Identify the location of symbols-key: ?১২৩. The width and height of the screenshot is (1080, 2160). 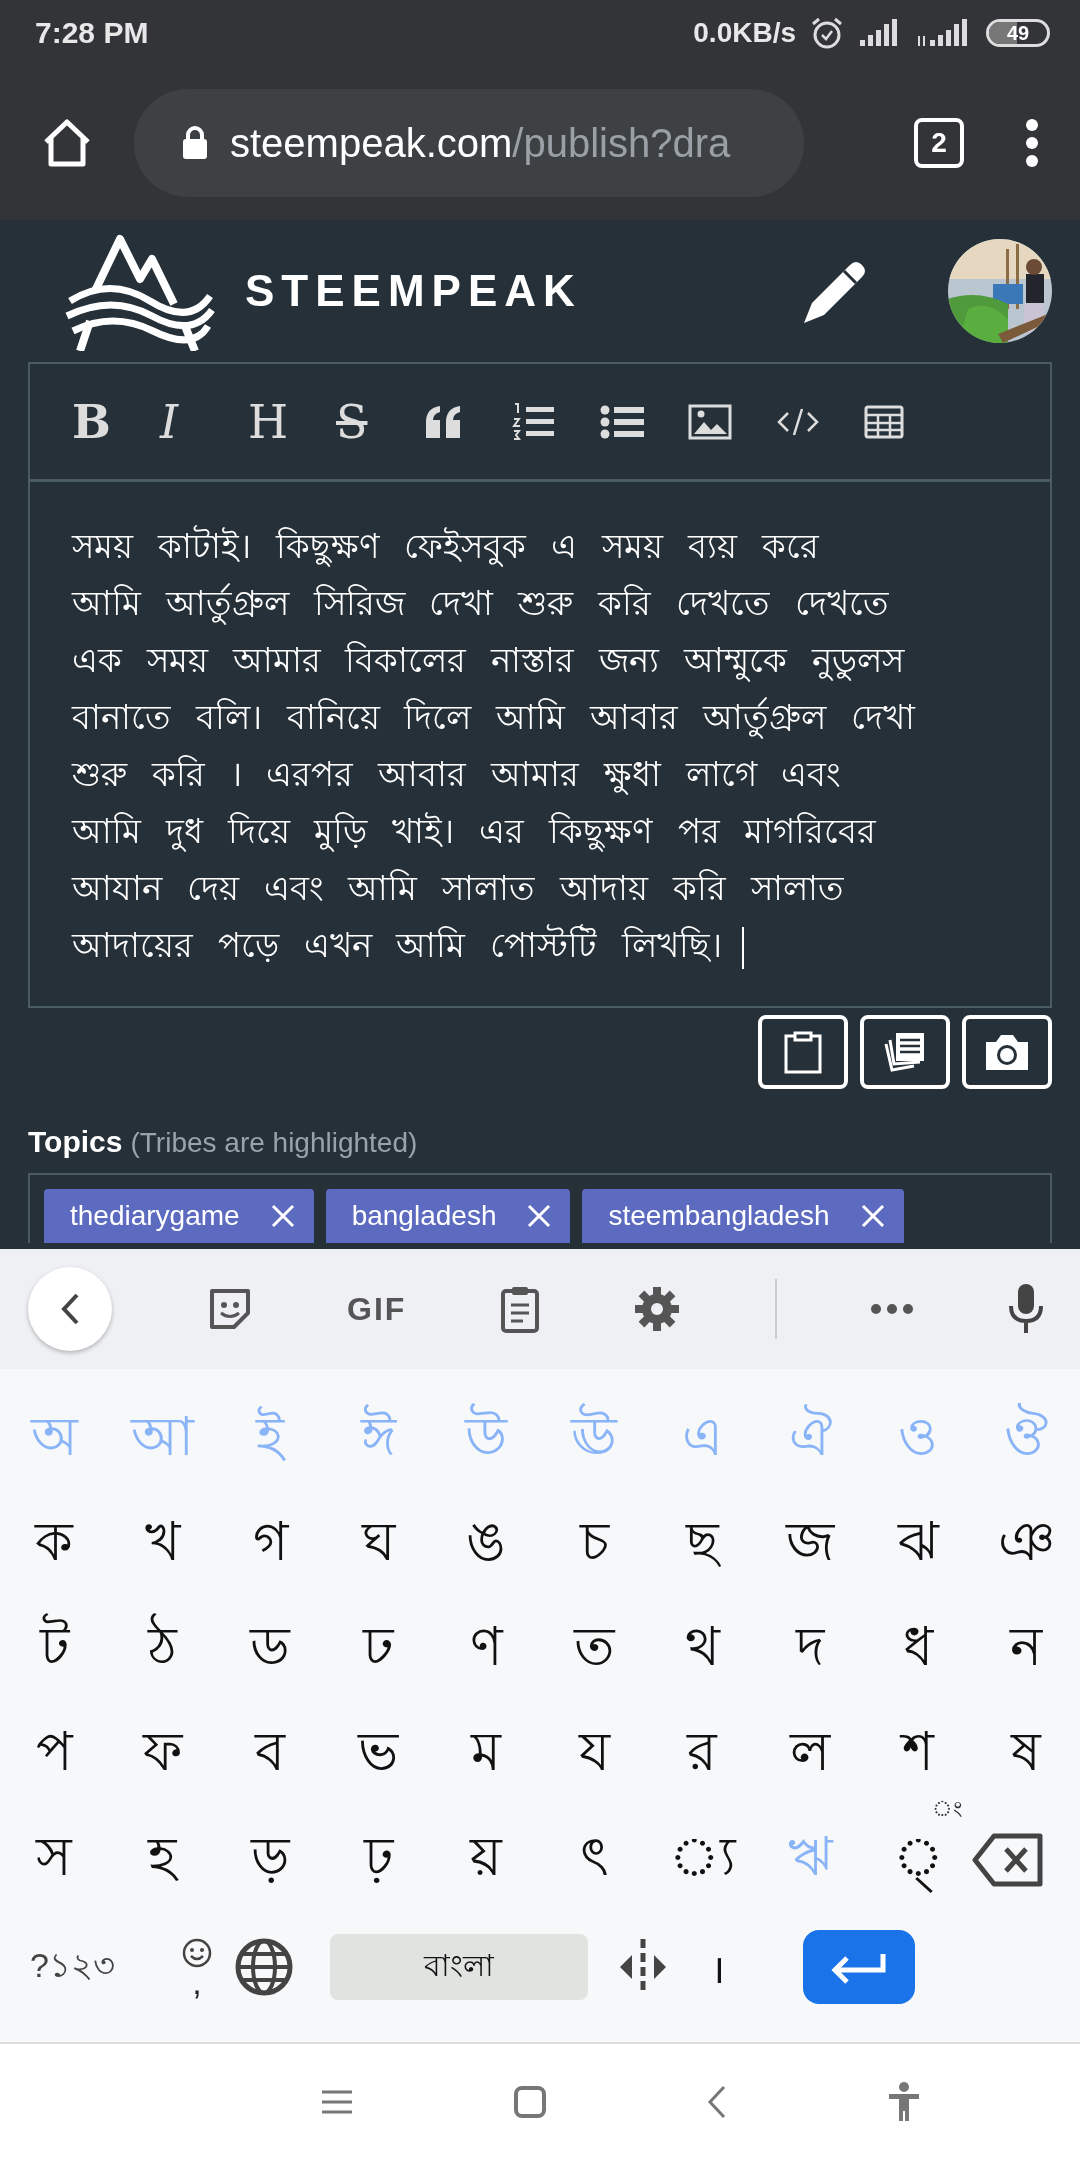
(95, 1967).